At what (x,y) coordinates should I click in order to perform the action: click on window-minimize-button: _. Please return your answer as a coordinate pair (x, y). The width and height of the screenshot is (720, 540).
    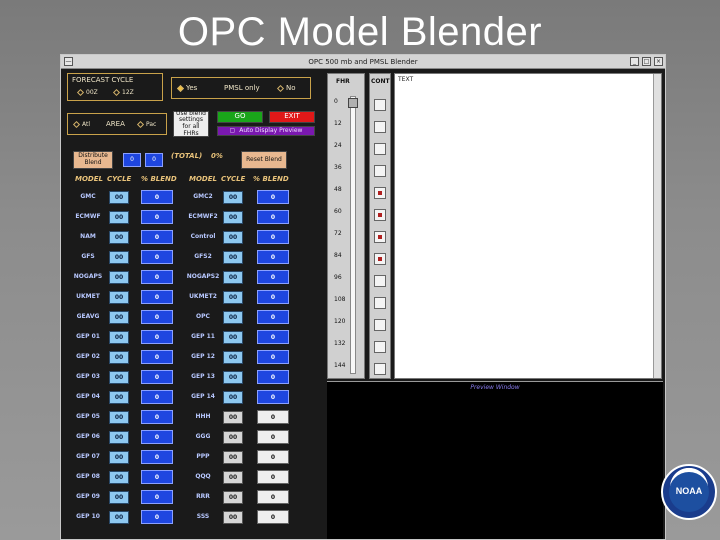
    Looking at the image, I should click on (634, 61).